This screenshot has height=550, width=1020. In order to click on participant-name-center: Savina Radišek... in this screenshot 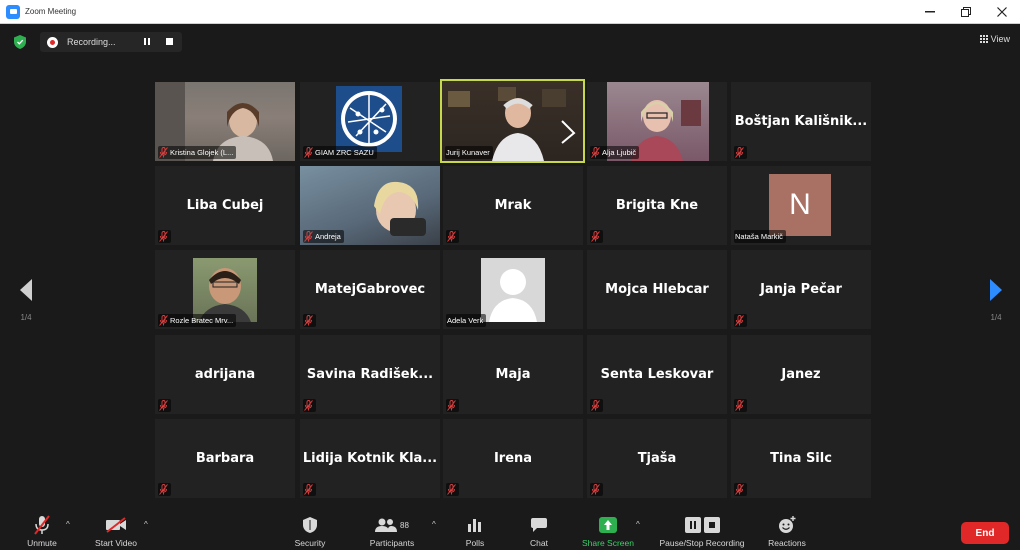, I will do `click(370, 374)`.